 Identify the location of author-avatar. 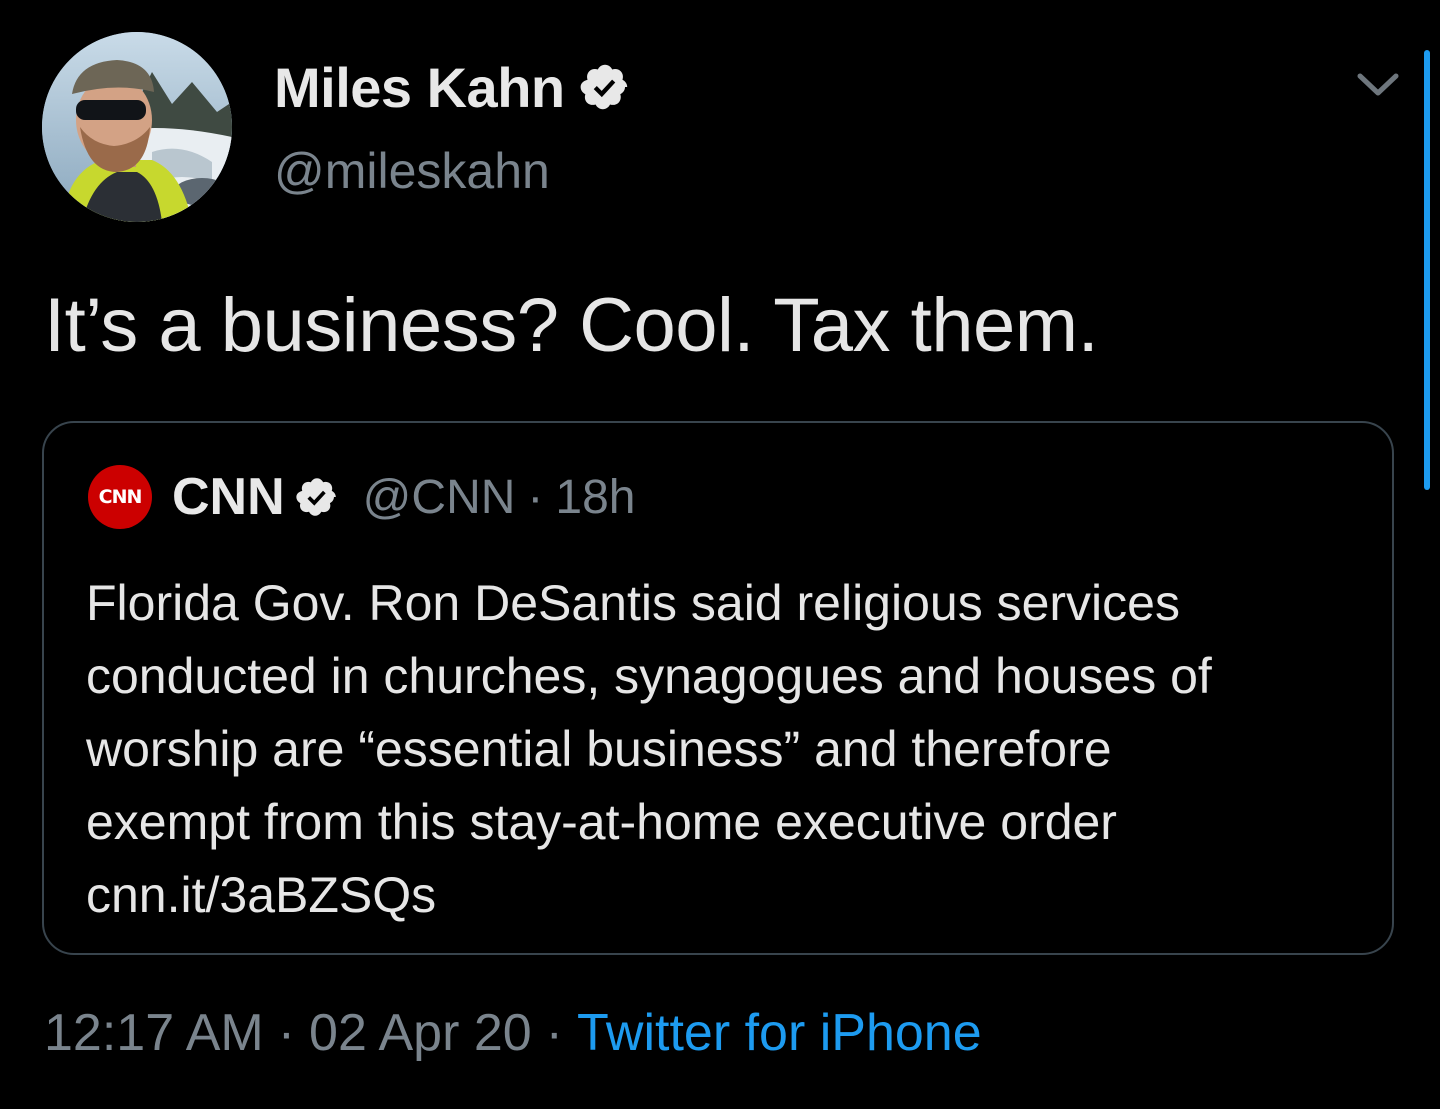
(137, 127).